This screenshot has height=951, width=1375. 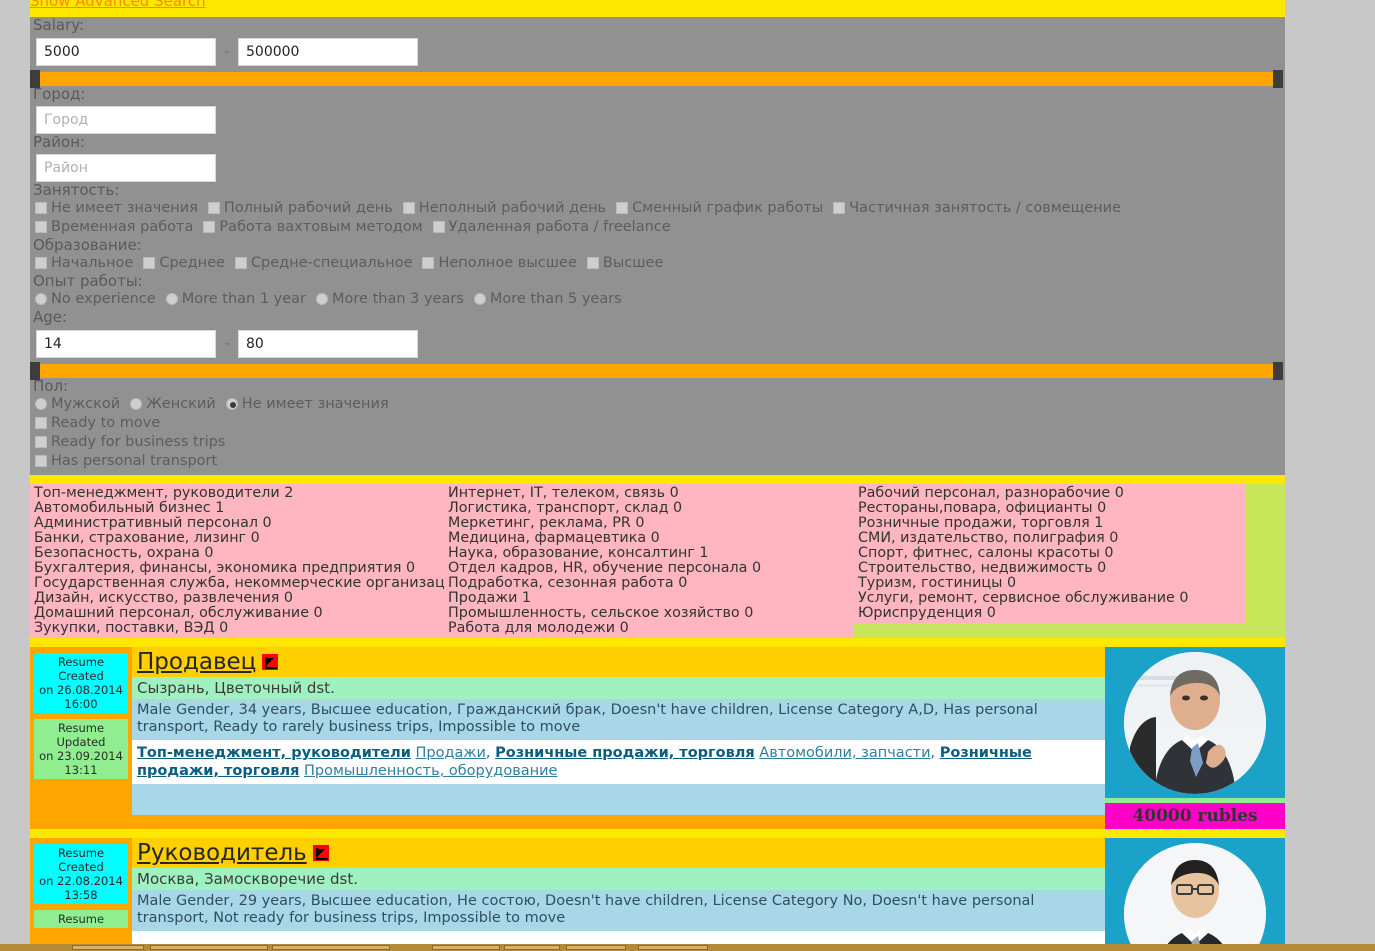 I want to click on category-link: Работа для молодежи 0, so click(x=649, y=628).